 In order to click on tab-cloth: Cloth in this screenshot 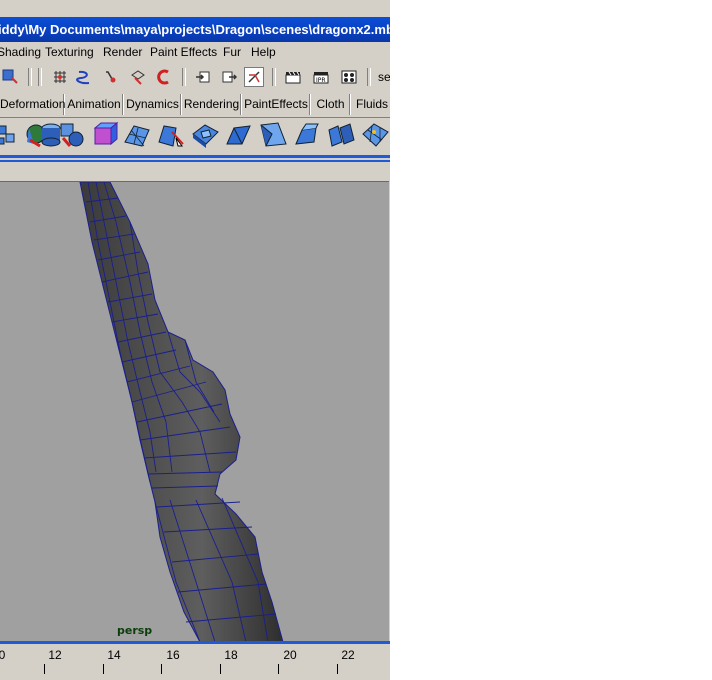, I will do `click(331, 104)`.